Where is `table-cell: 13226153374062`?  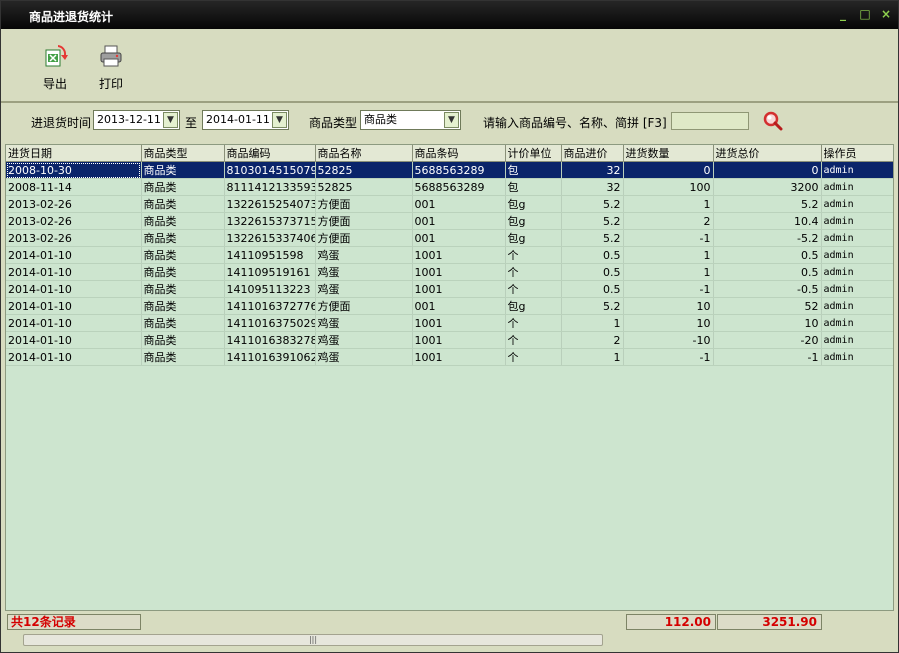 table-cell: 13226153374062 is located at coordinates (270, 238).